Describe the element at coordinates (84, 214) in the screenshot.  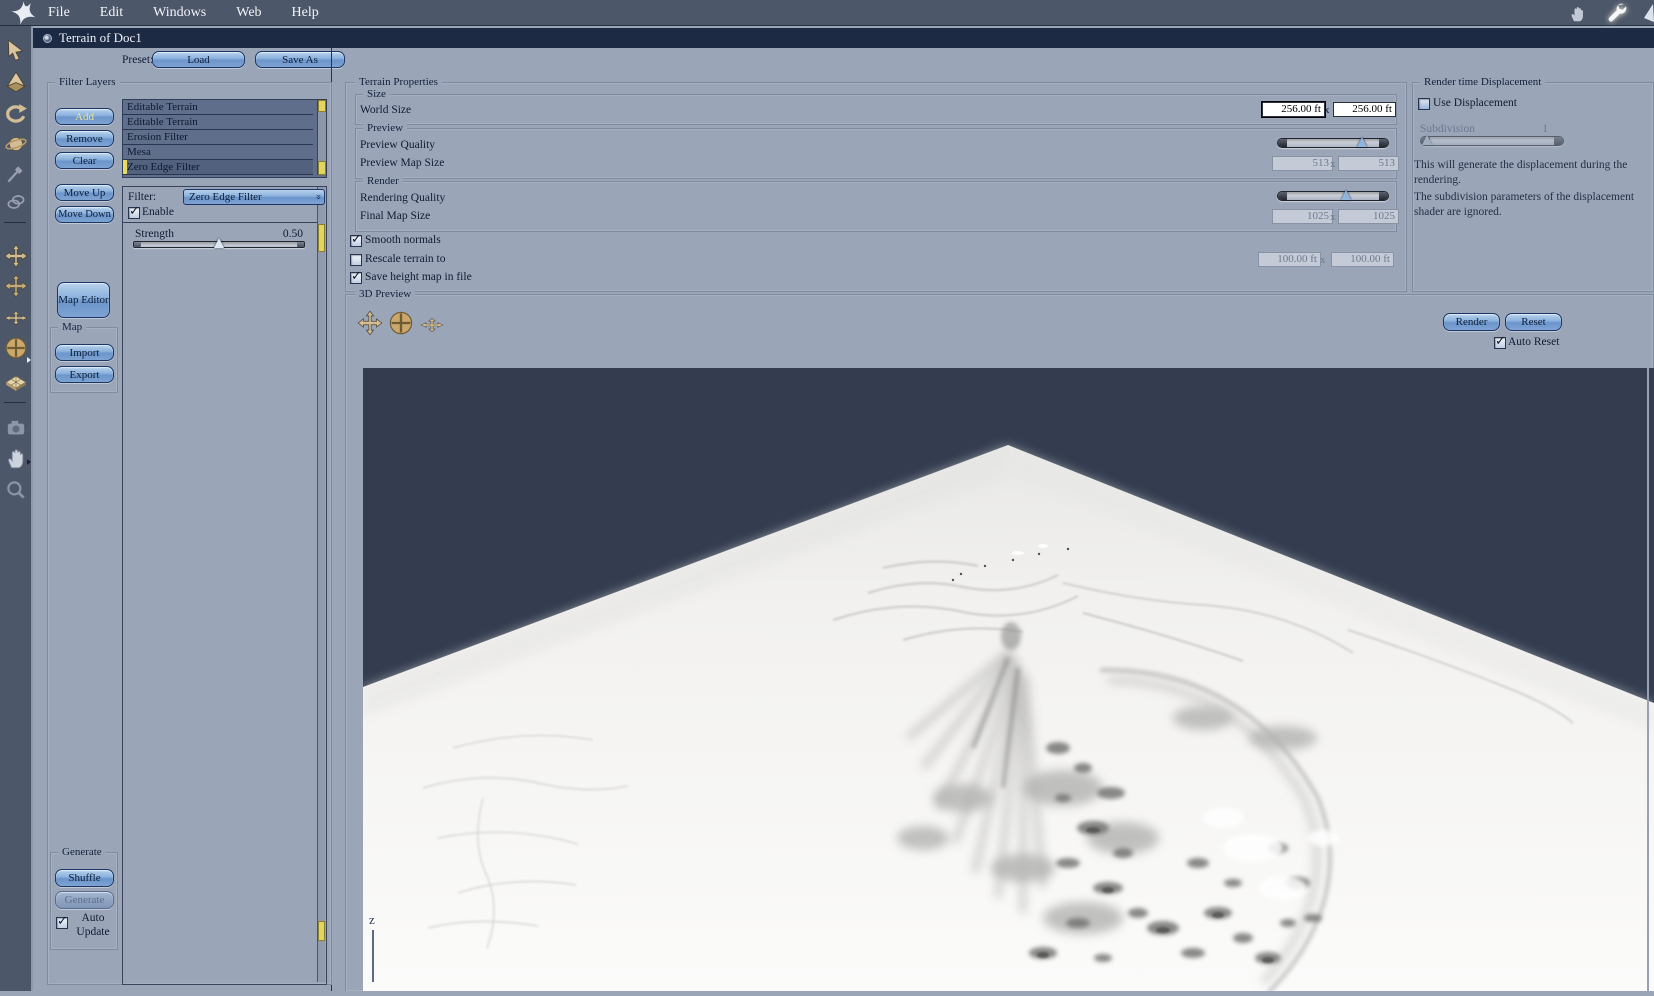
I see `move-down-button: Move Down` at that location.